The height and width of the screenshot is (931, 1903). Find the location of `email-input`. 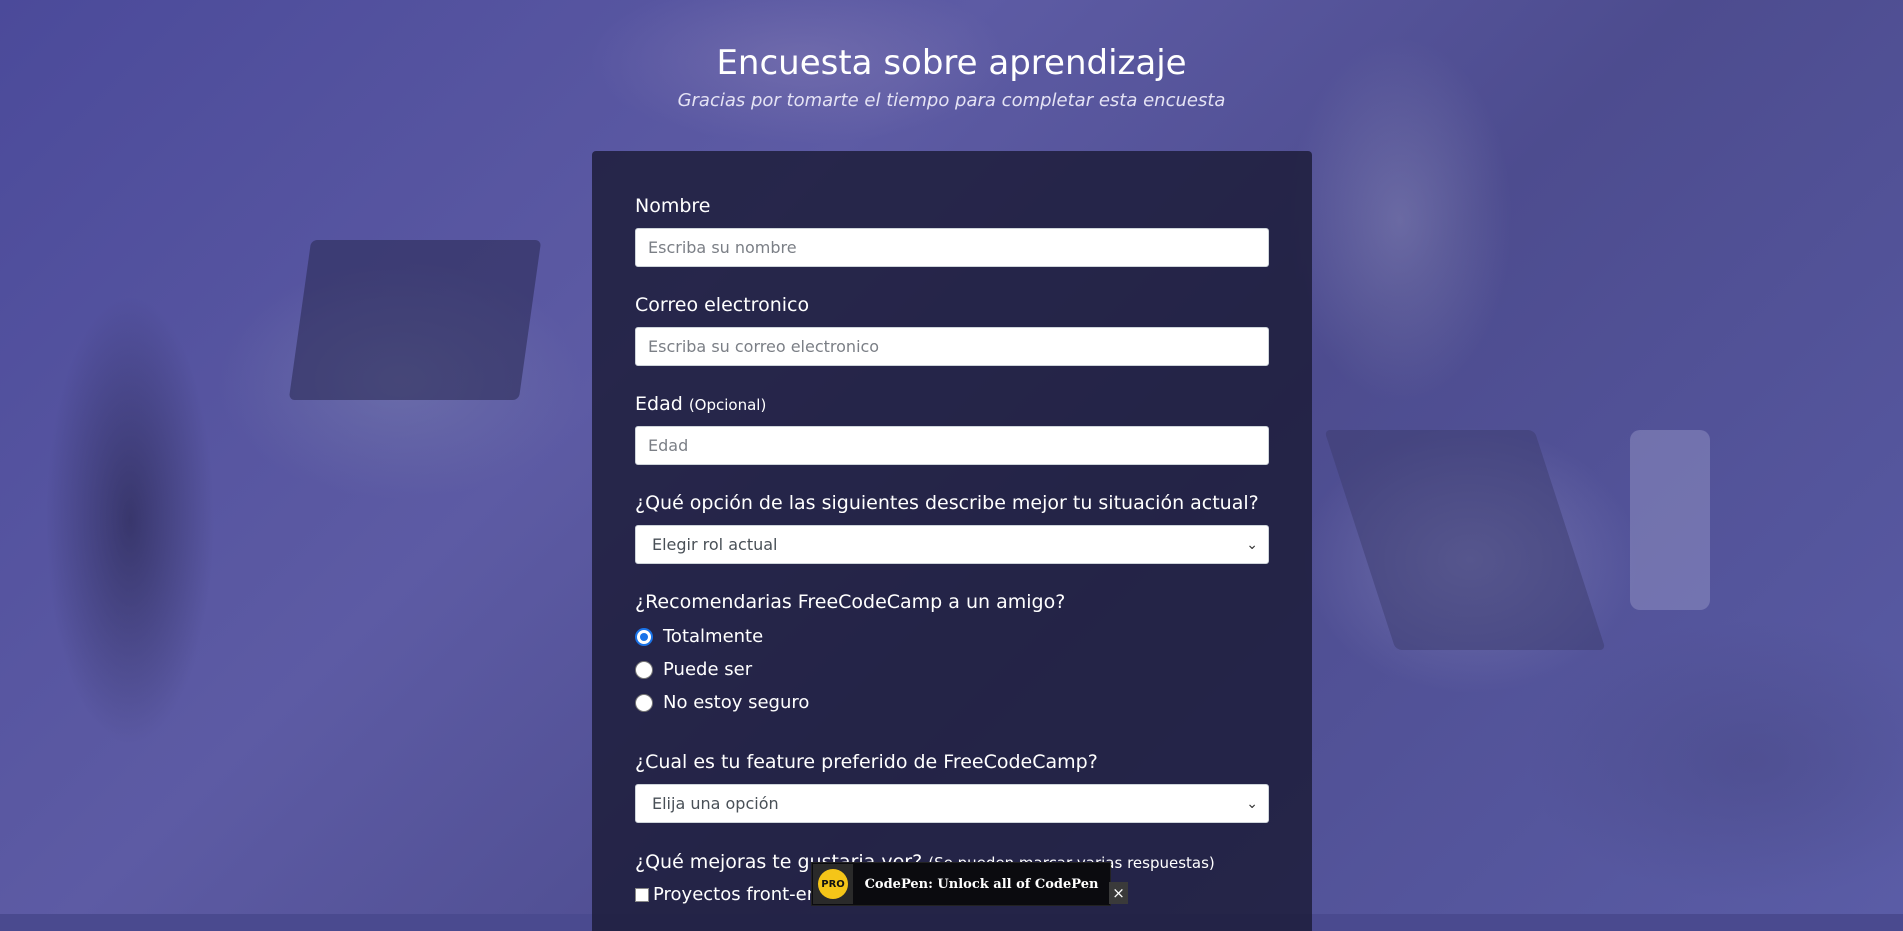

email-input is located at coordinates (952, 346).